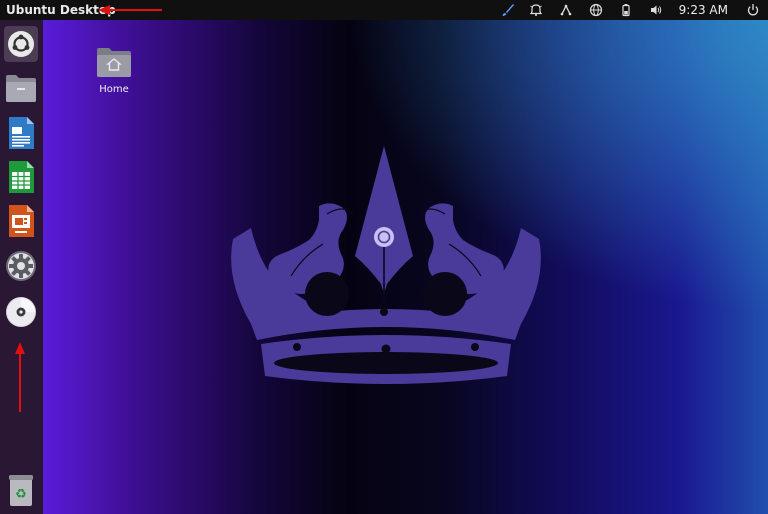 The height and width of the screenshot is (514, 768). I want to click on annotation-arrow-up, so click(20, 377).